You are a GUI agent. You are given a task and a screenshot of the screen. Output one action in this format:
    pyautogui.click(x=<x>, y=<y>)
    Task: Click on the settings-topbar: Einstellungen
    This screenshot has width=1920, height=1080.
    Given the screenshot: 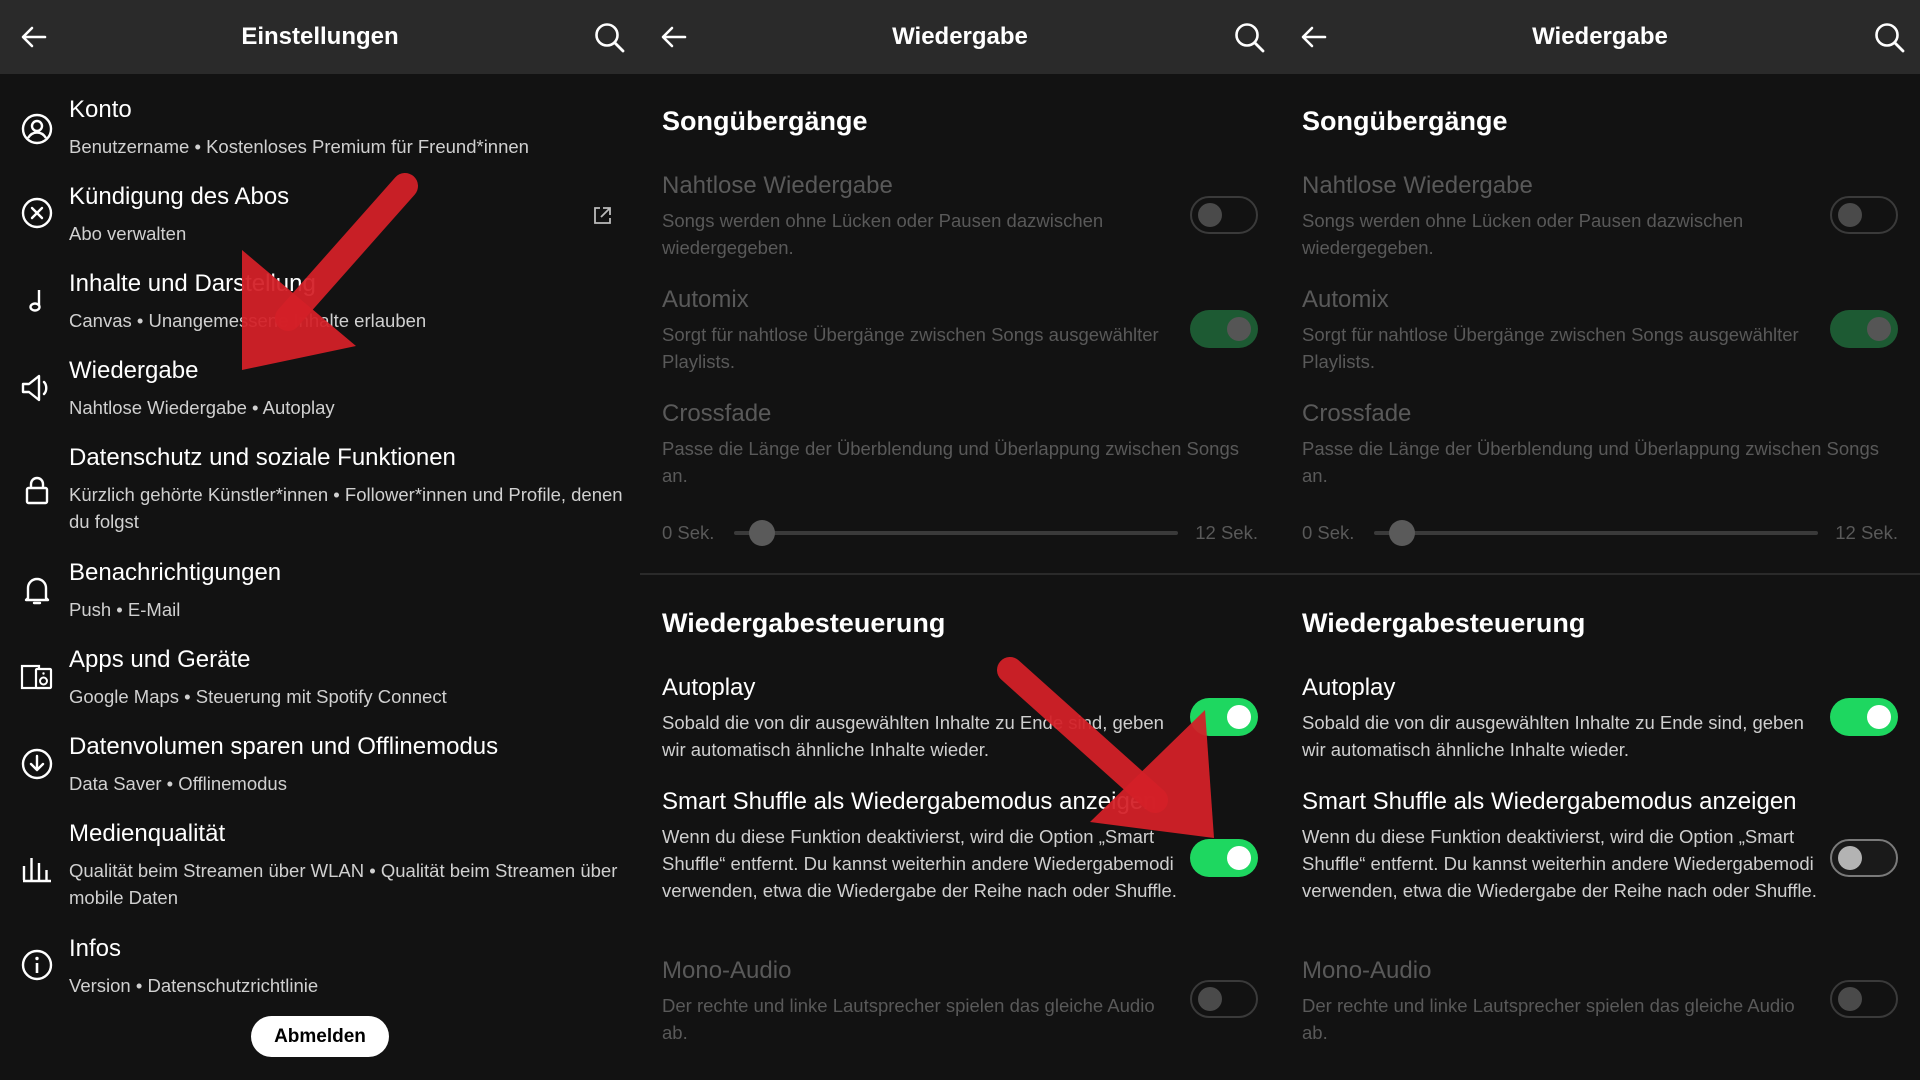 What is the action you would take?
    pyautogui.click(x=320, y=37)
    